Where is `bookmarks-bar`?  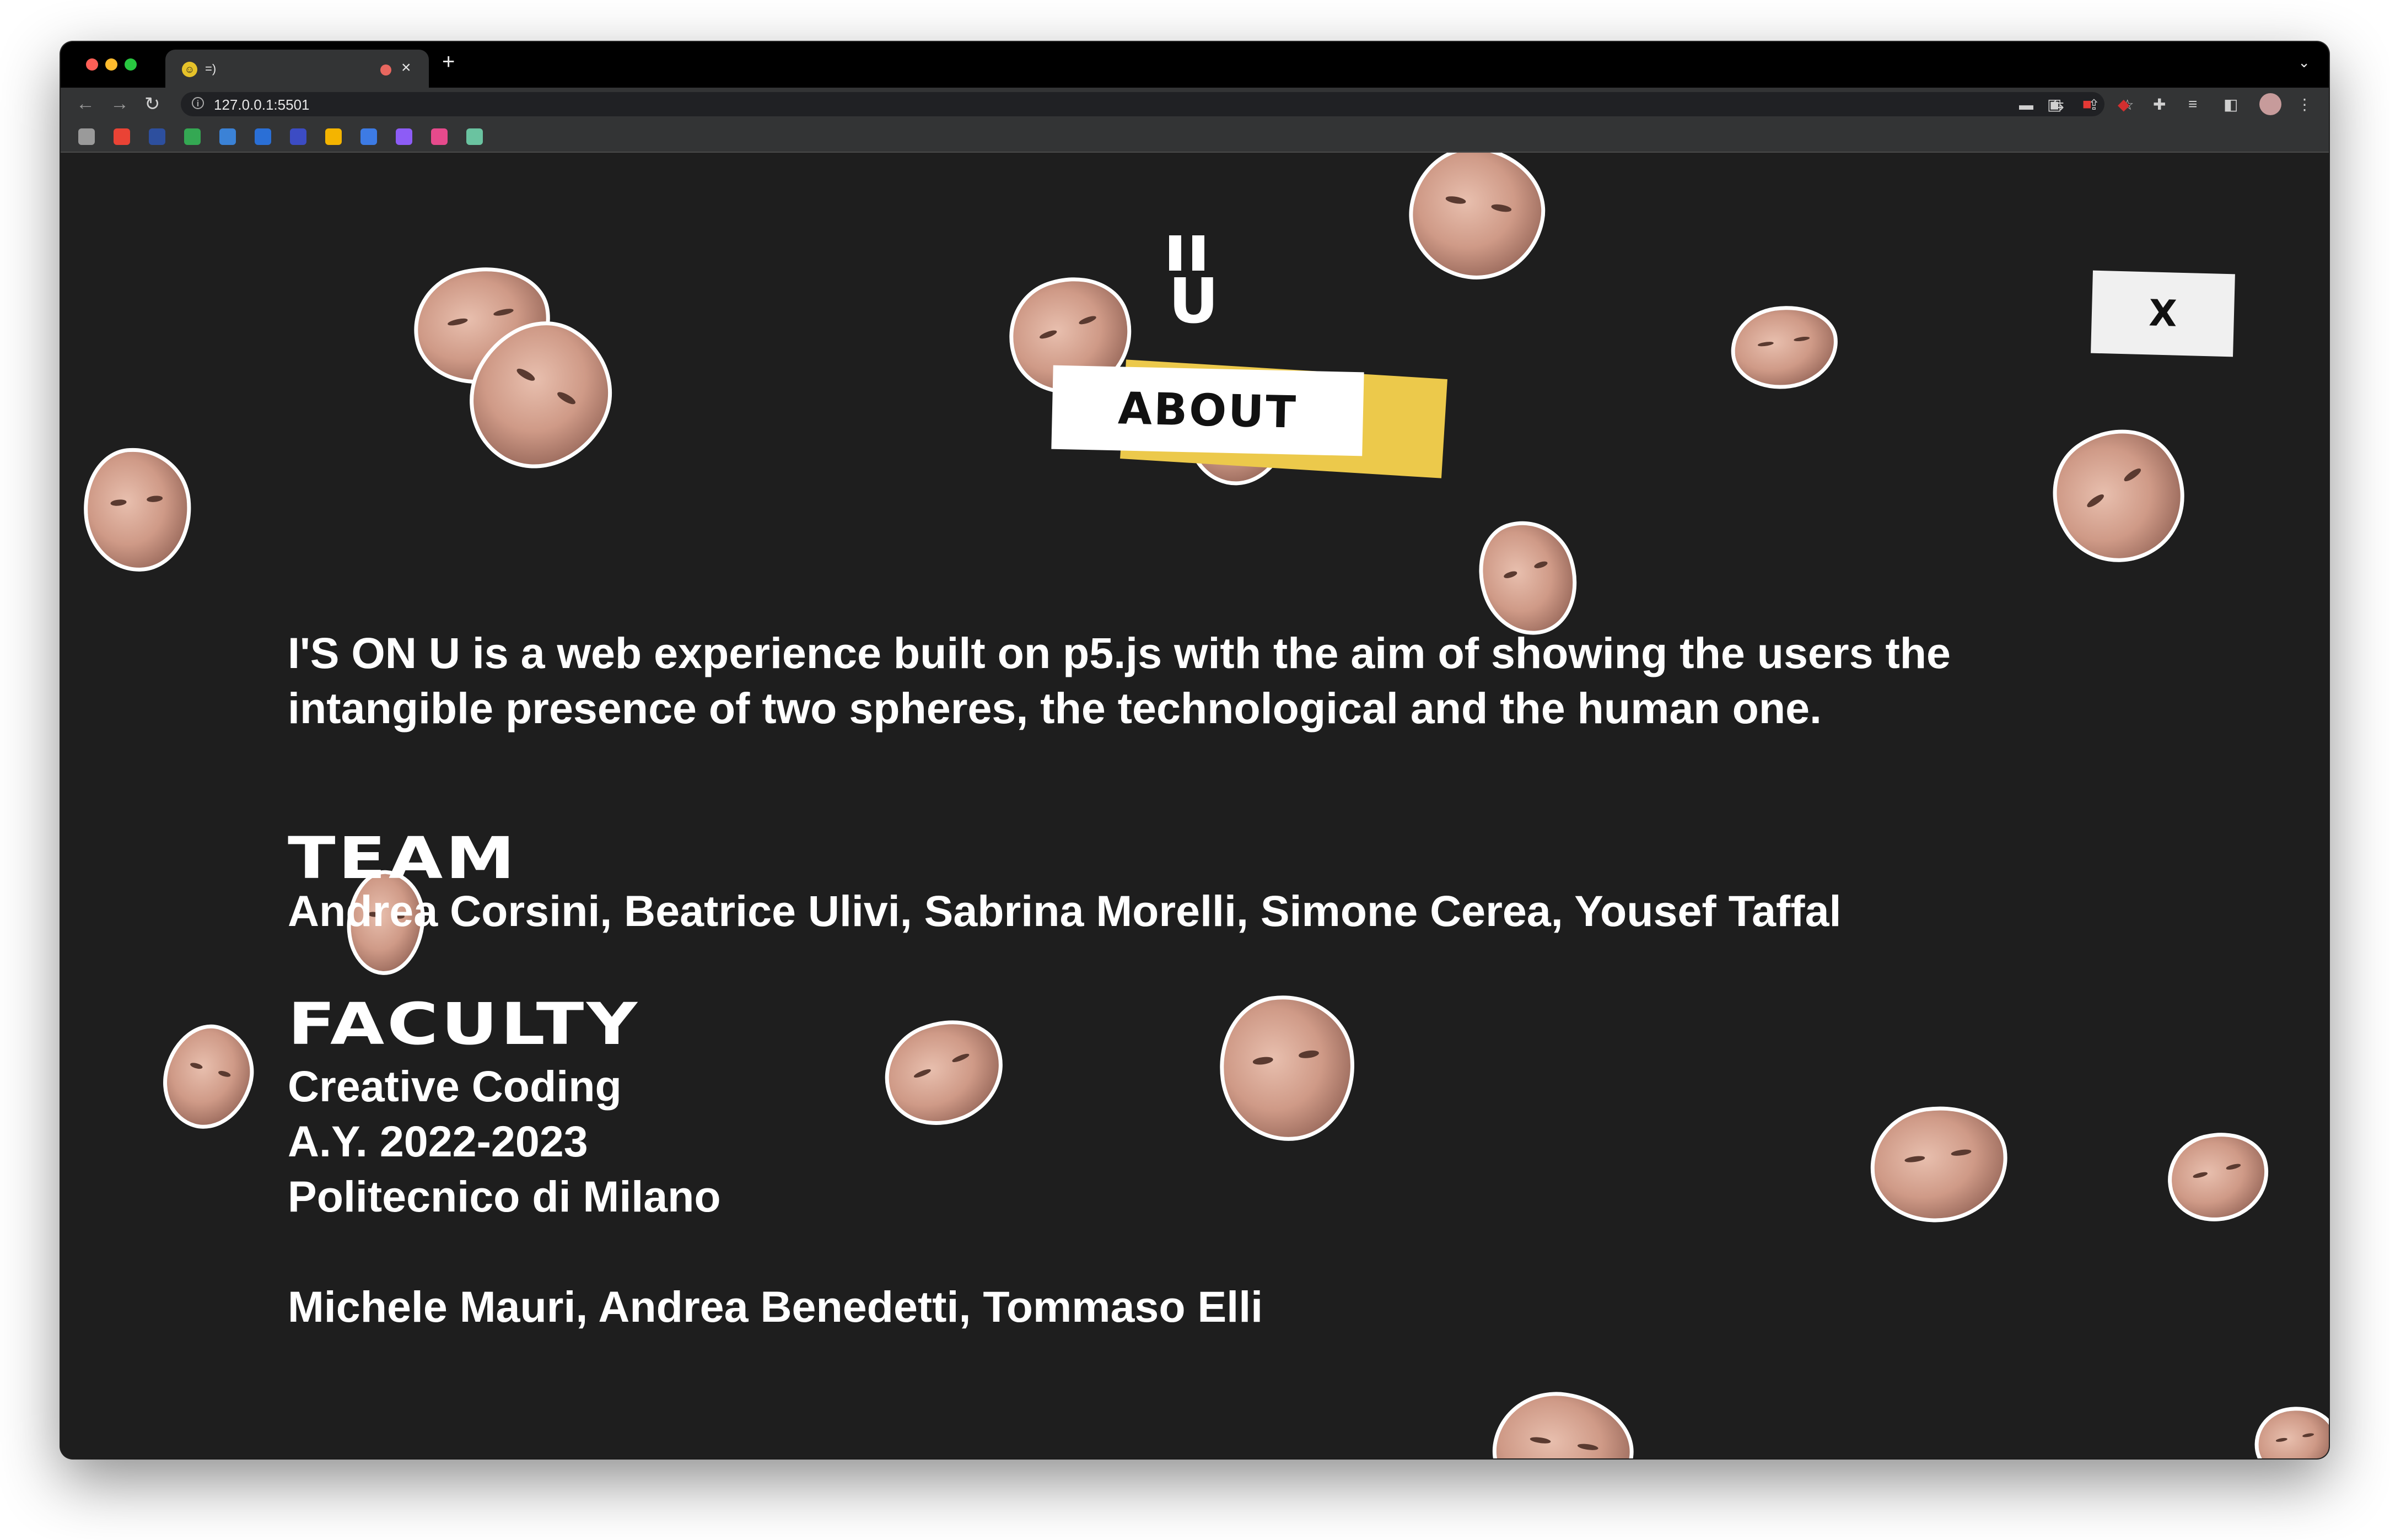
bookmarks-bar is located at coordinates (1195, 137).